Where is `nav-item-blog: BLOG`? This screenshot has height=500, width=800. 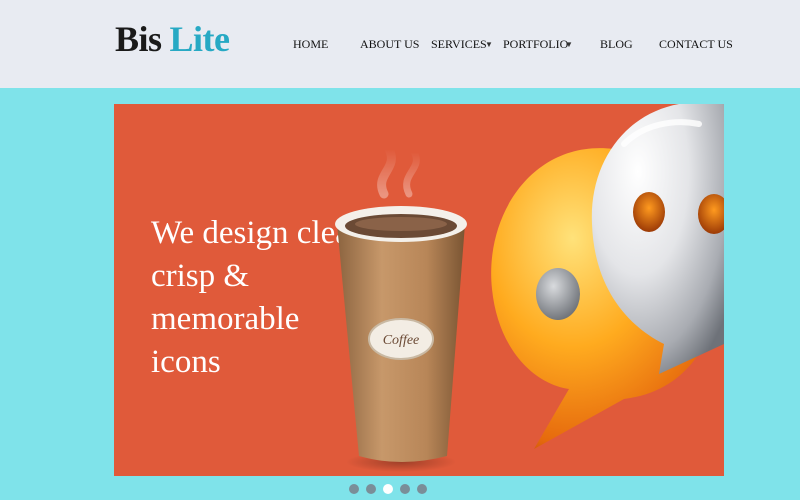
nav-item-blog: BLOG is located at coordinates (616, 44).